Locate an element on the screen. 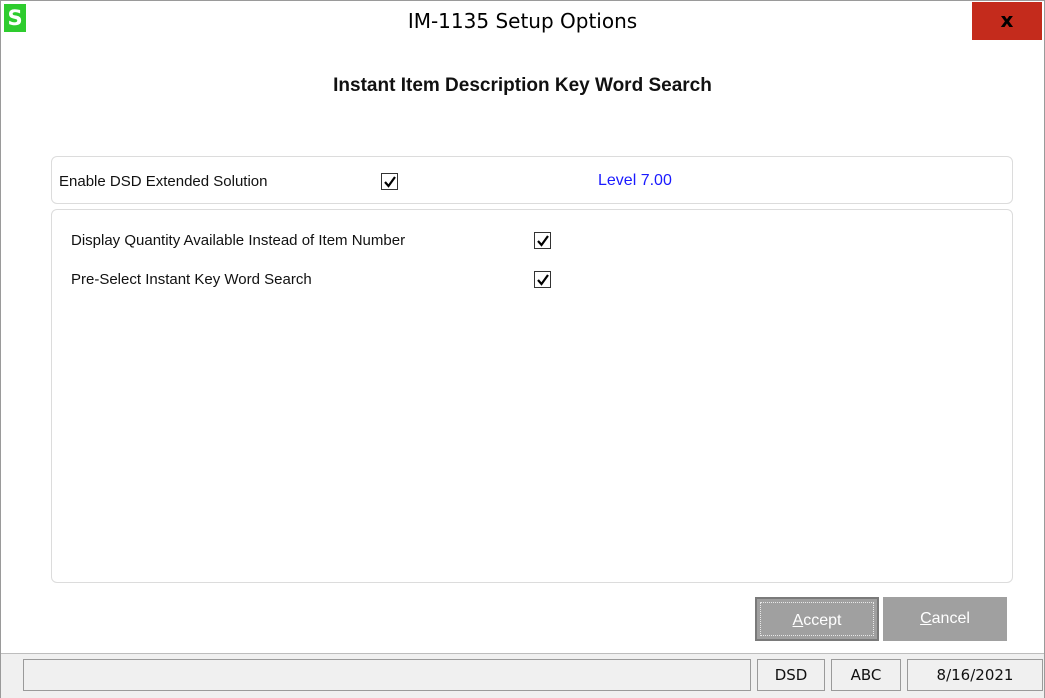  enable-dsd-checkbox is located at coordinates (389, 181).